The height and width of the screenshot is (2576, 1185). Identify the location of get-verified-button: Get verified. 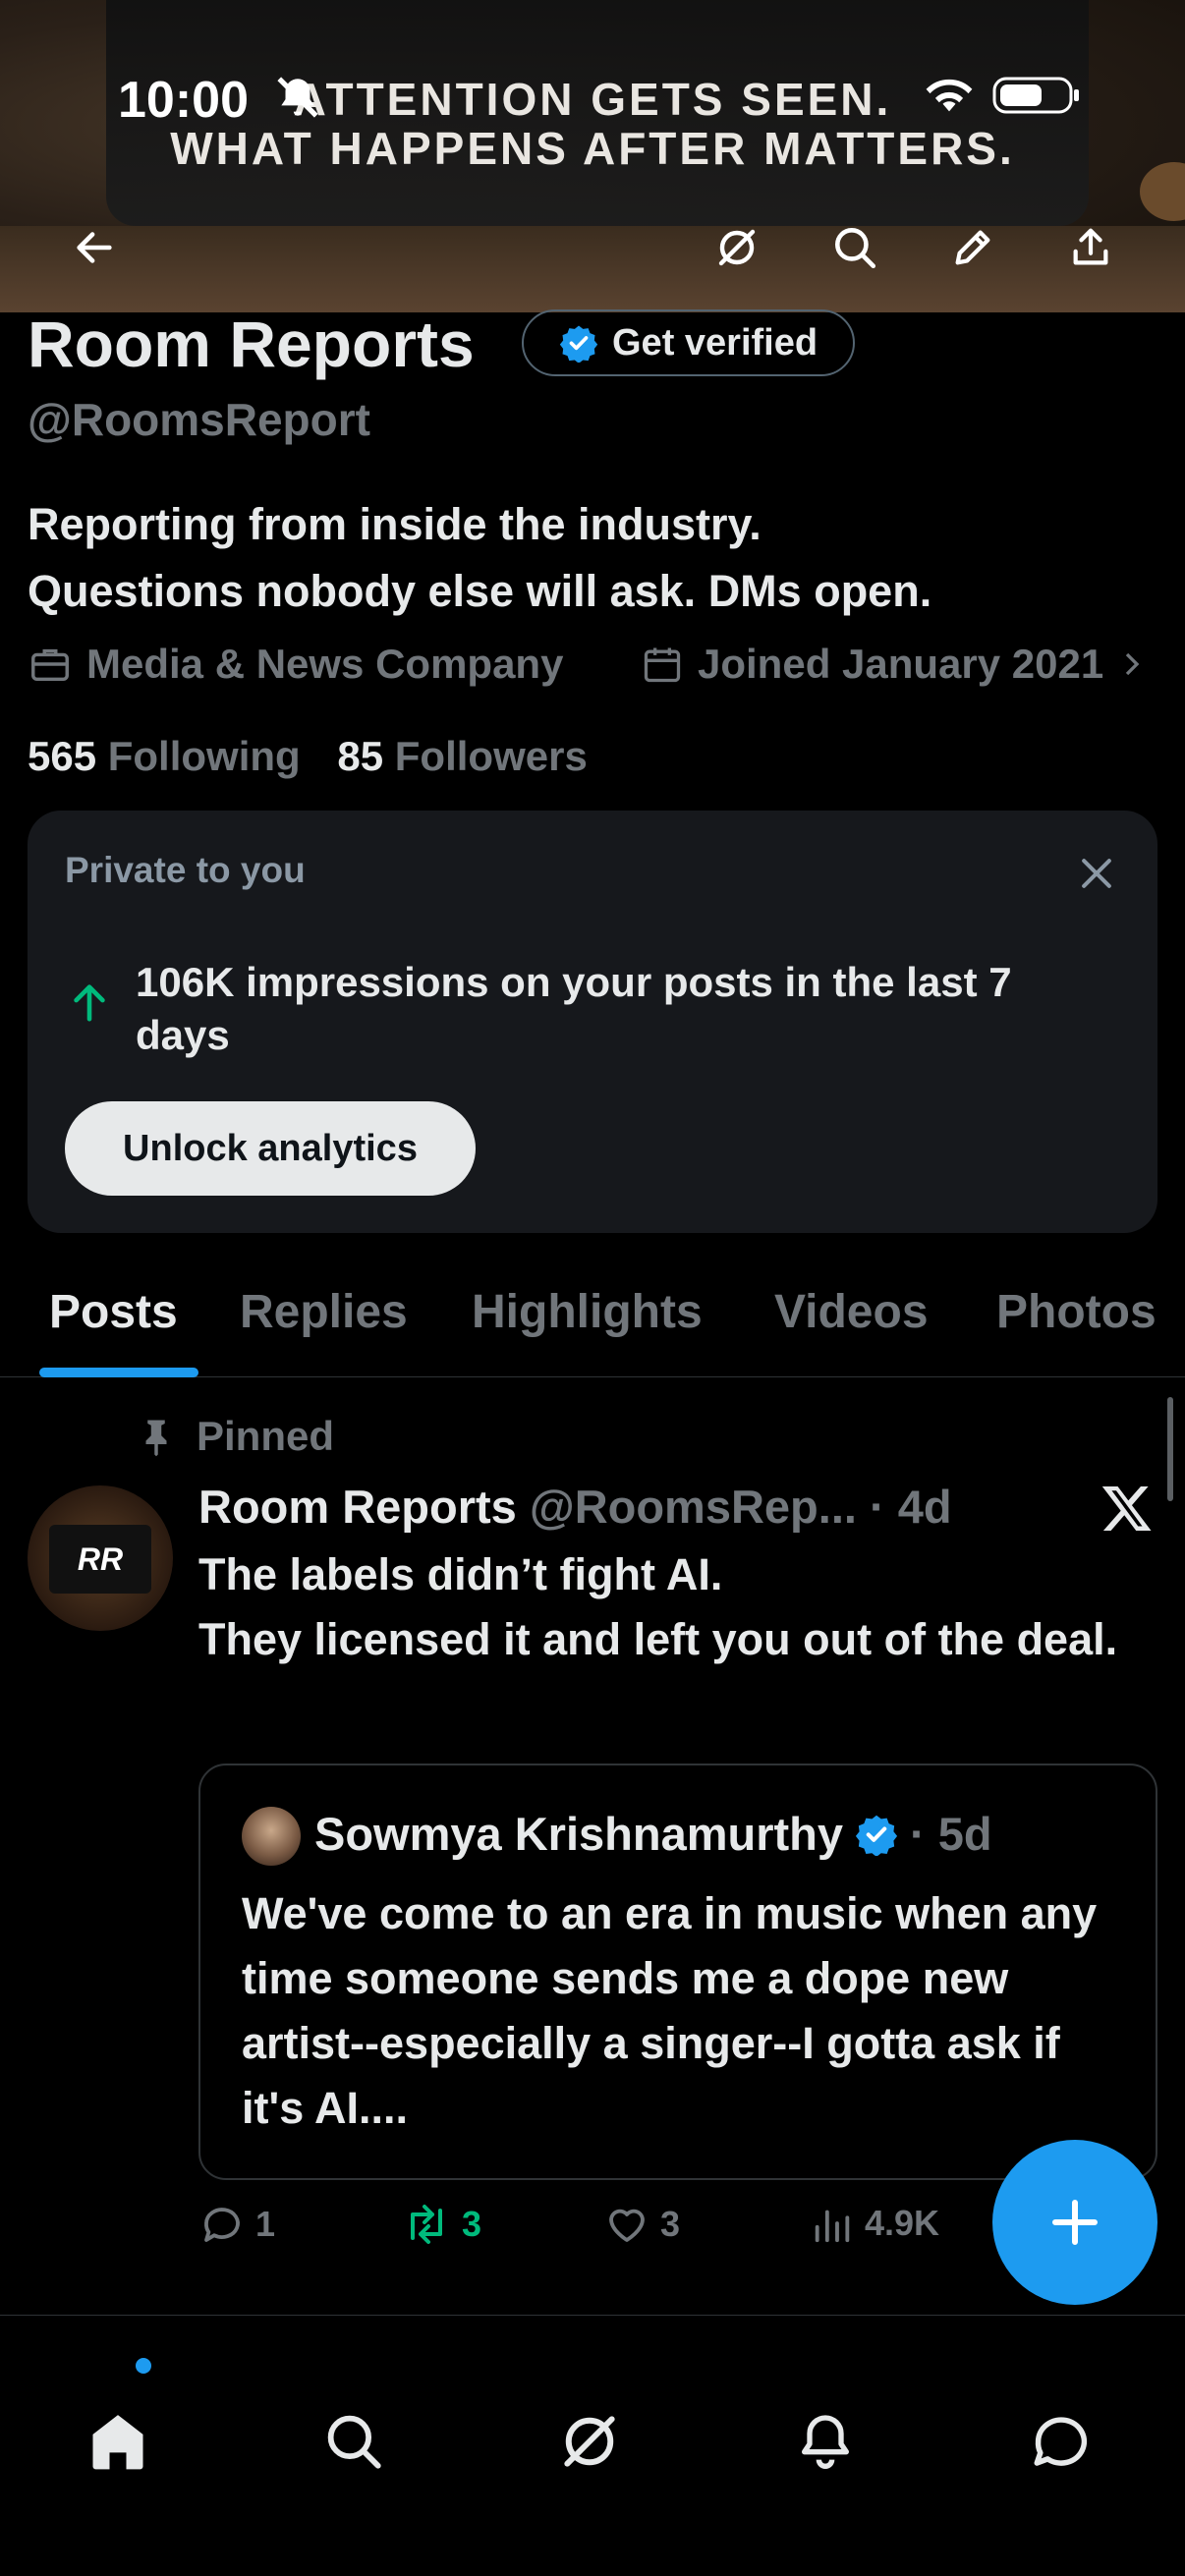
(689, 342).